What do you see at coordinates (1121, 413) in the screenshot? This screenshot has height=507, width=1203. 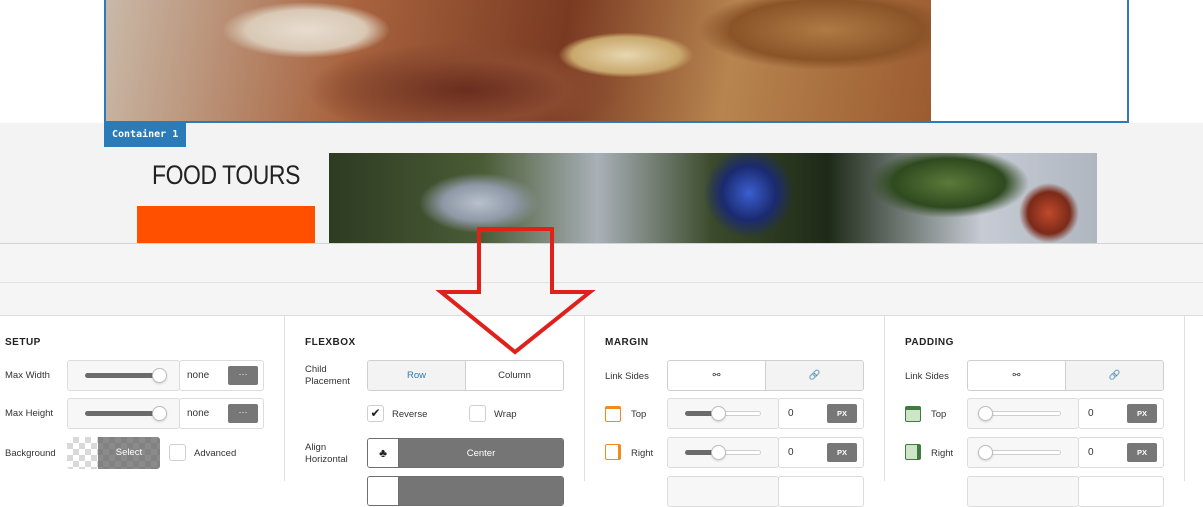 I see `padding-top-value-box: 0 PX` at bounding box center [1121, 413].